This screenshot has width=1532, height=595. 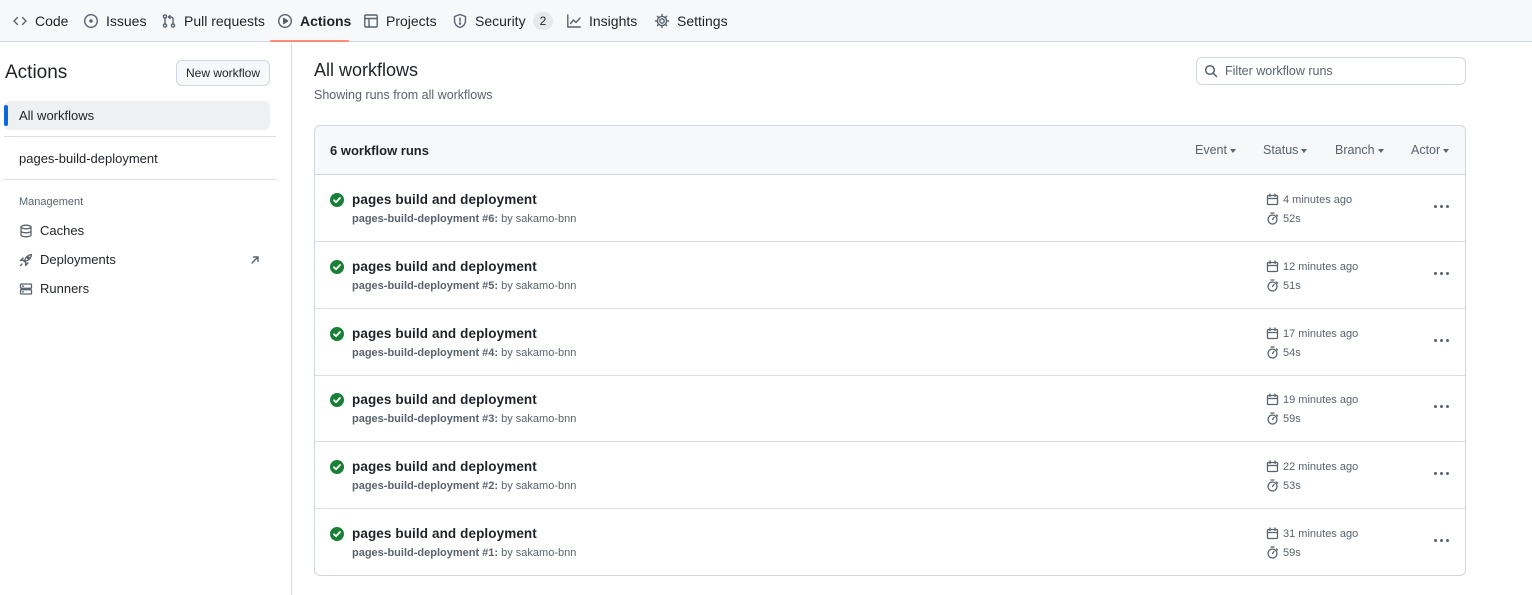 What do you see at coordinates (114, 21) in the screenshot?
I see `tab-issues: Issues` at bounding box center [114, 21].